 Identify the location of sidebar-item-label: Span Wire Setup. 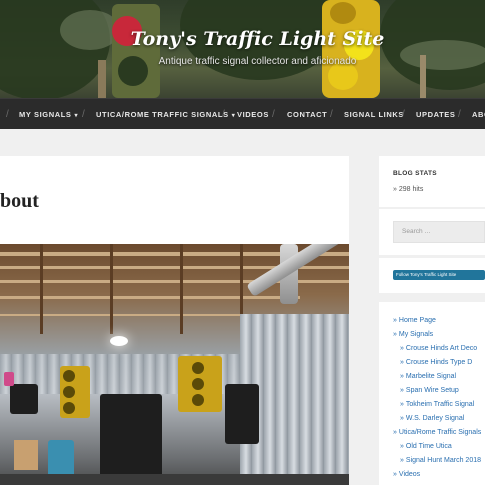
(432, 390).